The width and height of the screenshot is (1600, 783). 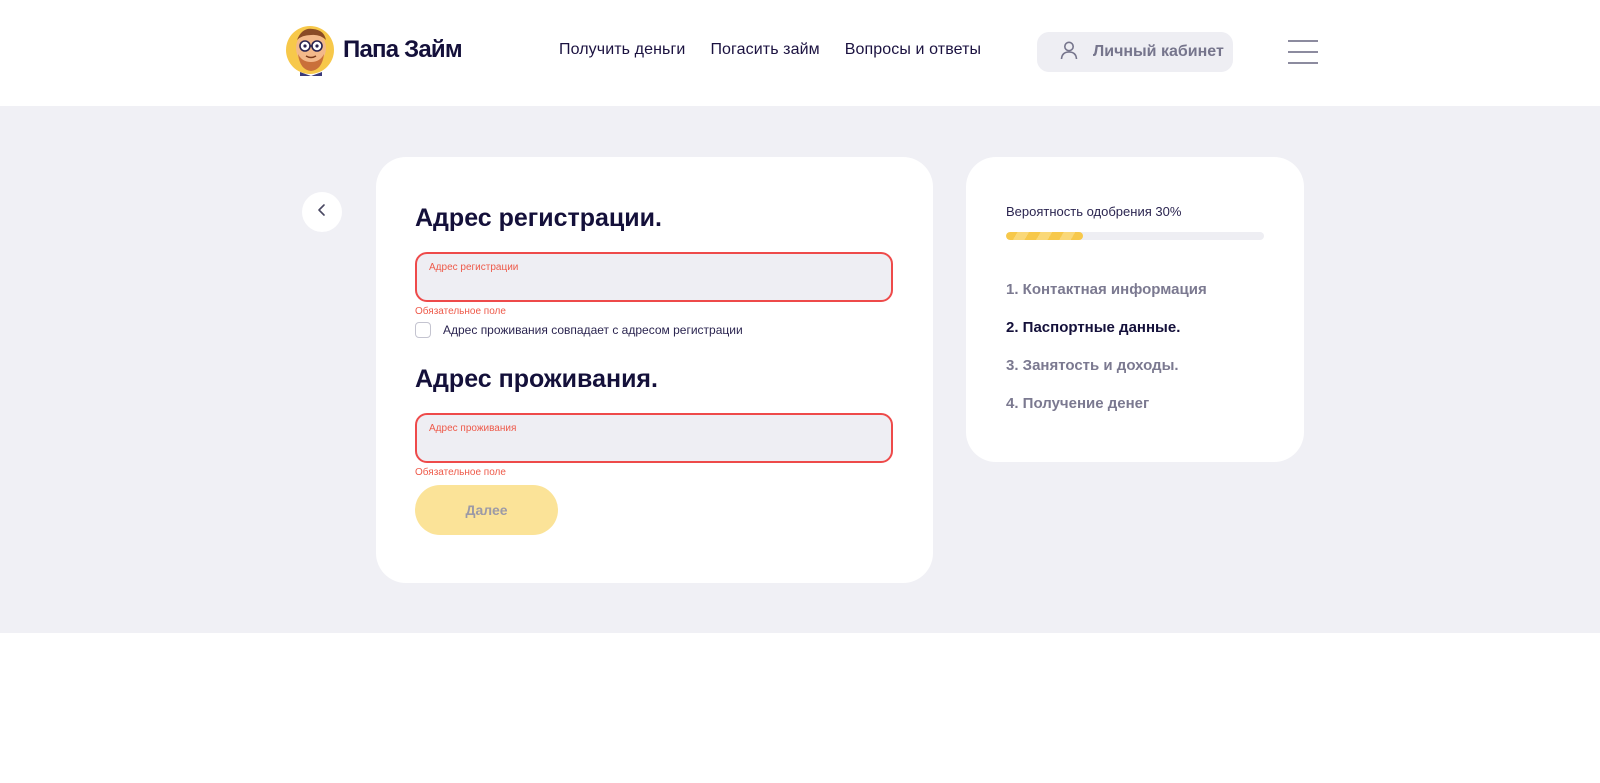 I want to click on approval-progress-bar, so click(x=1135, y=236).